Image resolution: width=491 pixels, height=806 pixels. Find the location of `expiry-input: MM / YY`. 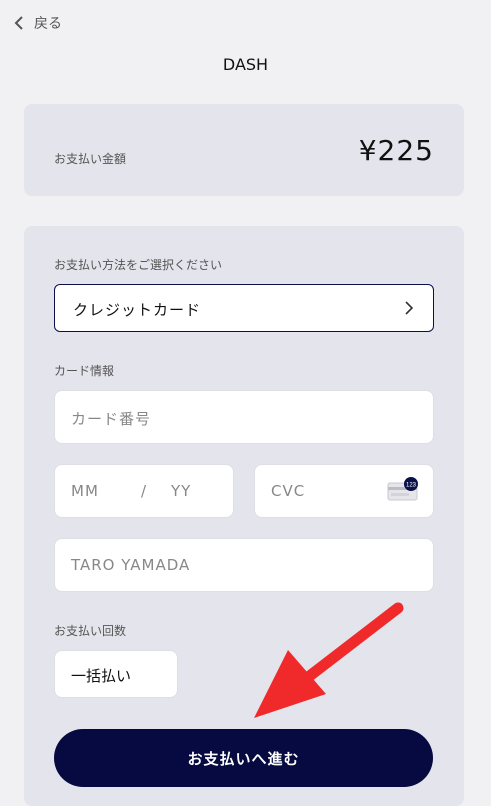

expiry-input: MM / YY is located at coordinates (144, 491).